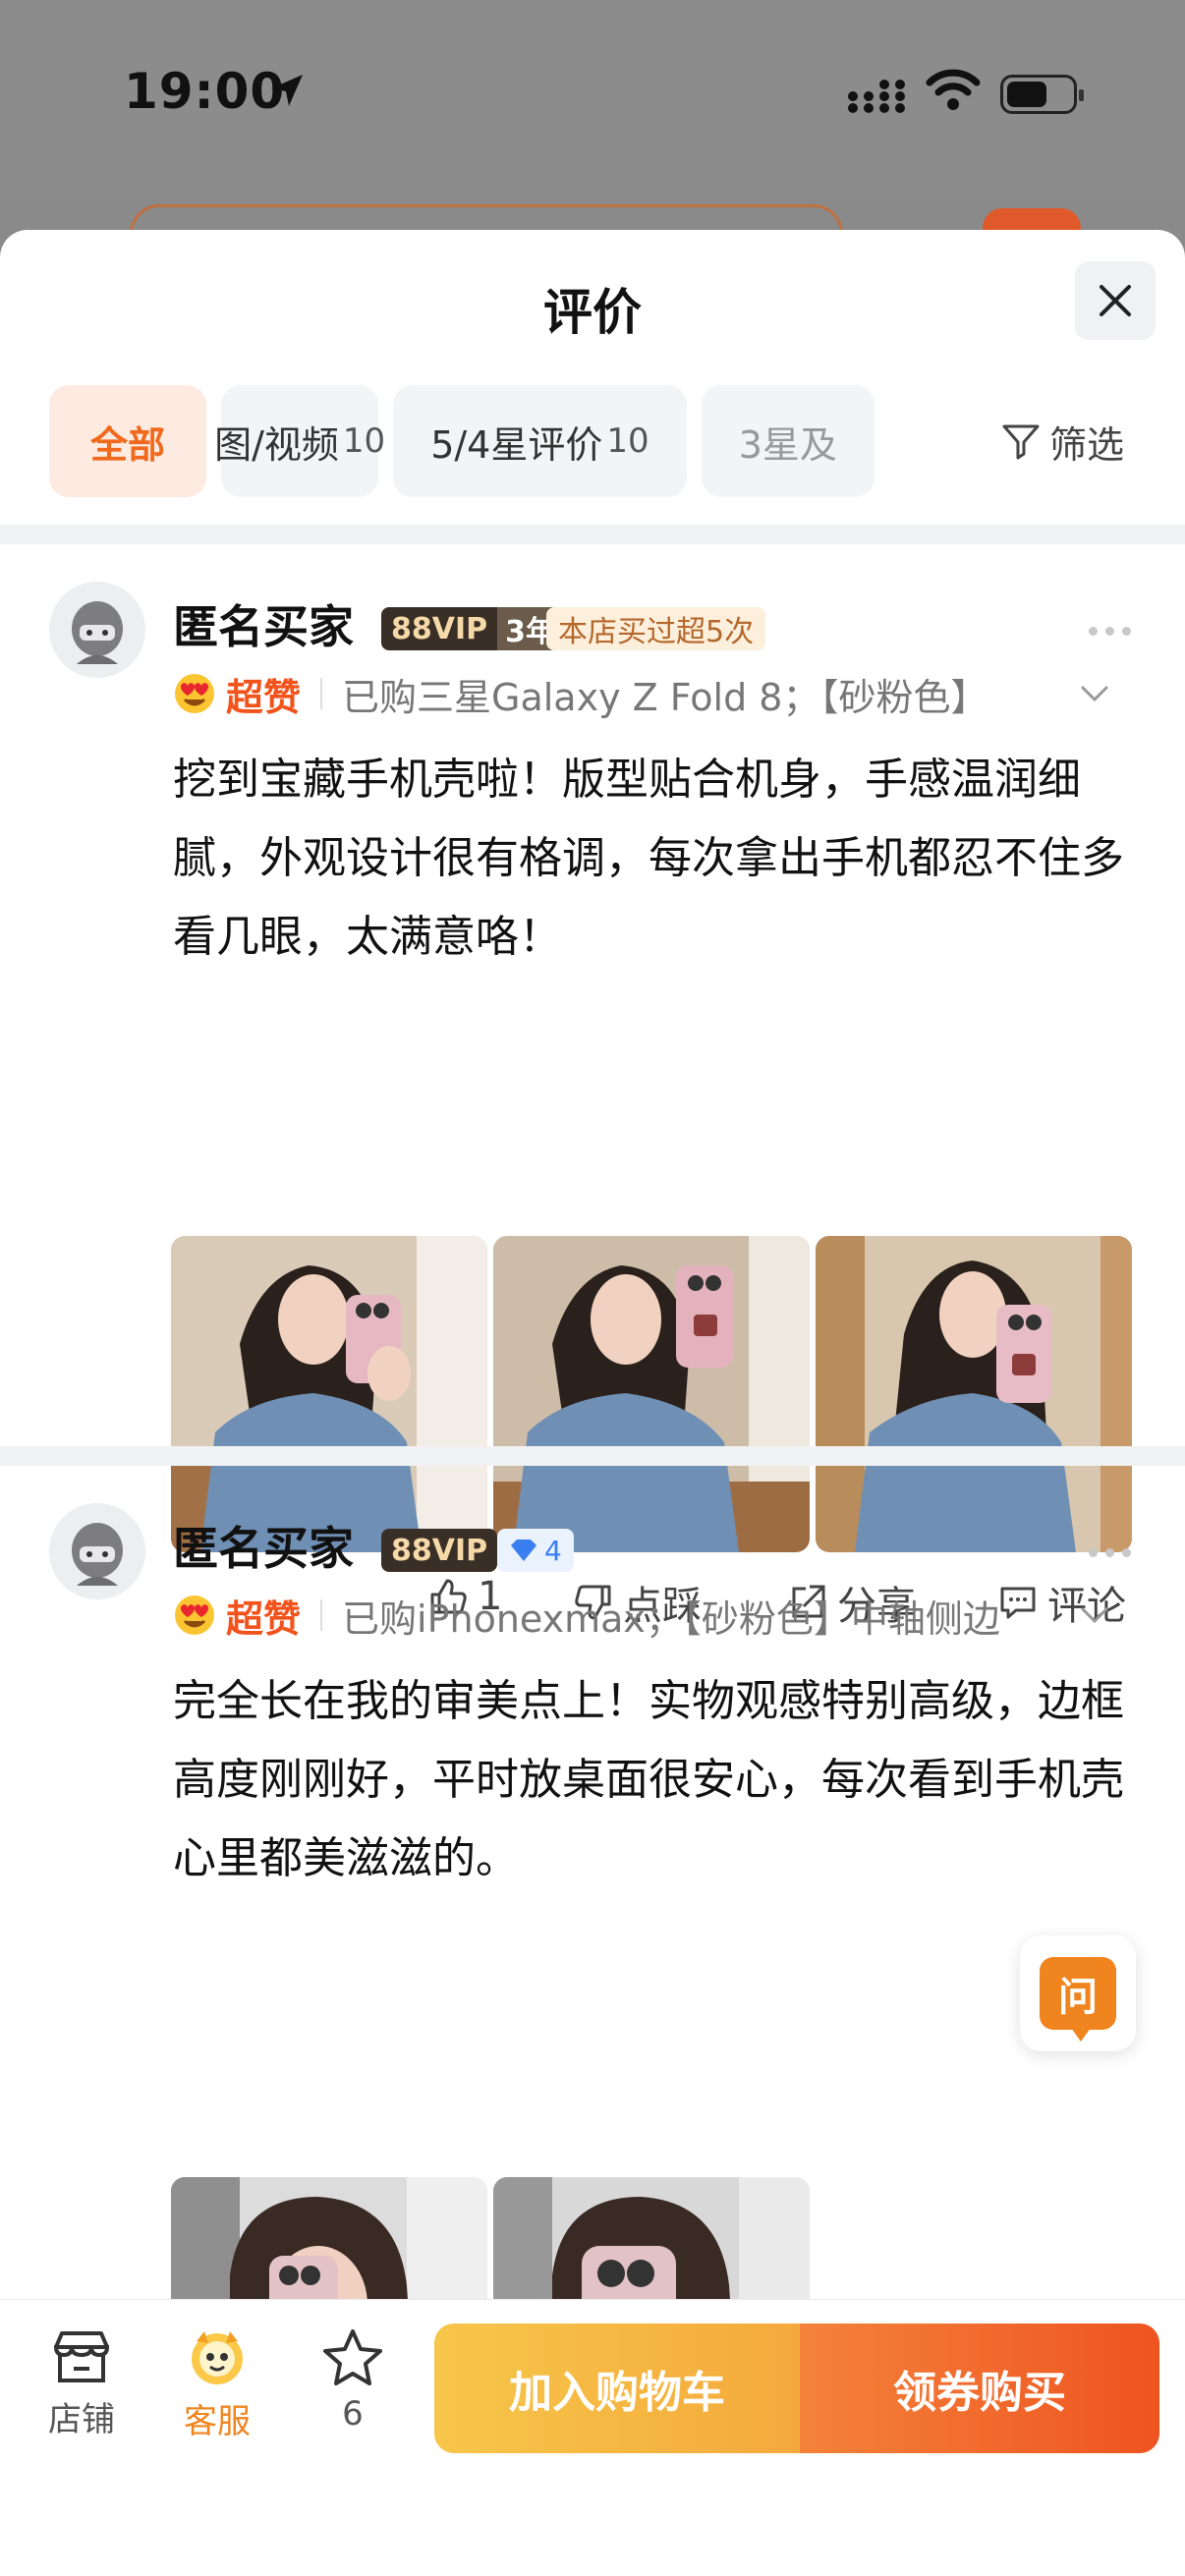 Image resolution: width=1185 pixels, height=2576 pixels. I want to click on bottom-action-bar: 店铺 客服 6 加入购物车 领券购买, so click(592, 2437).